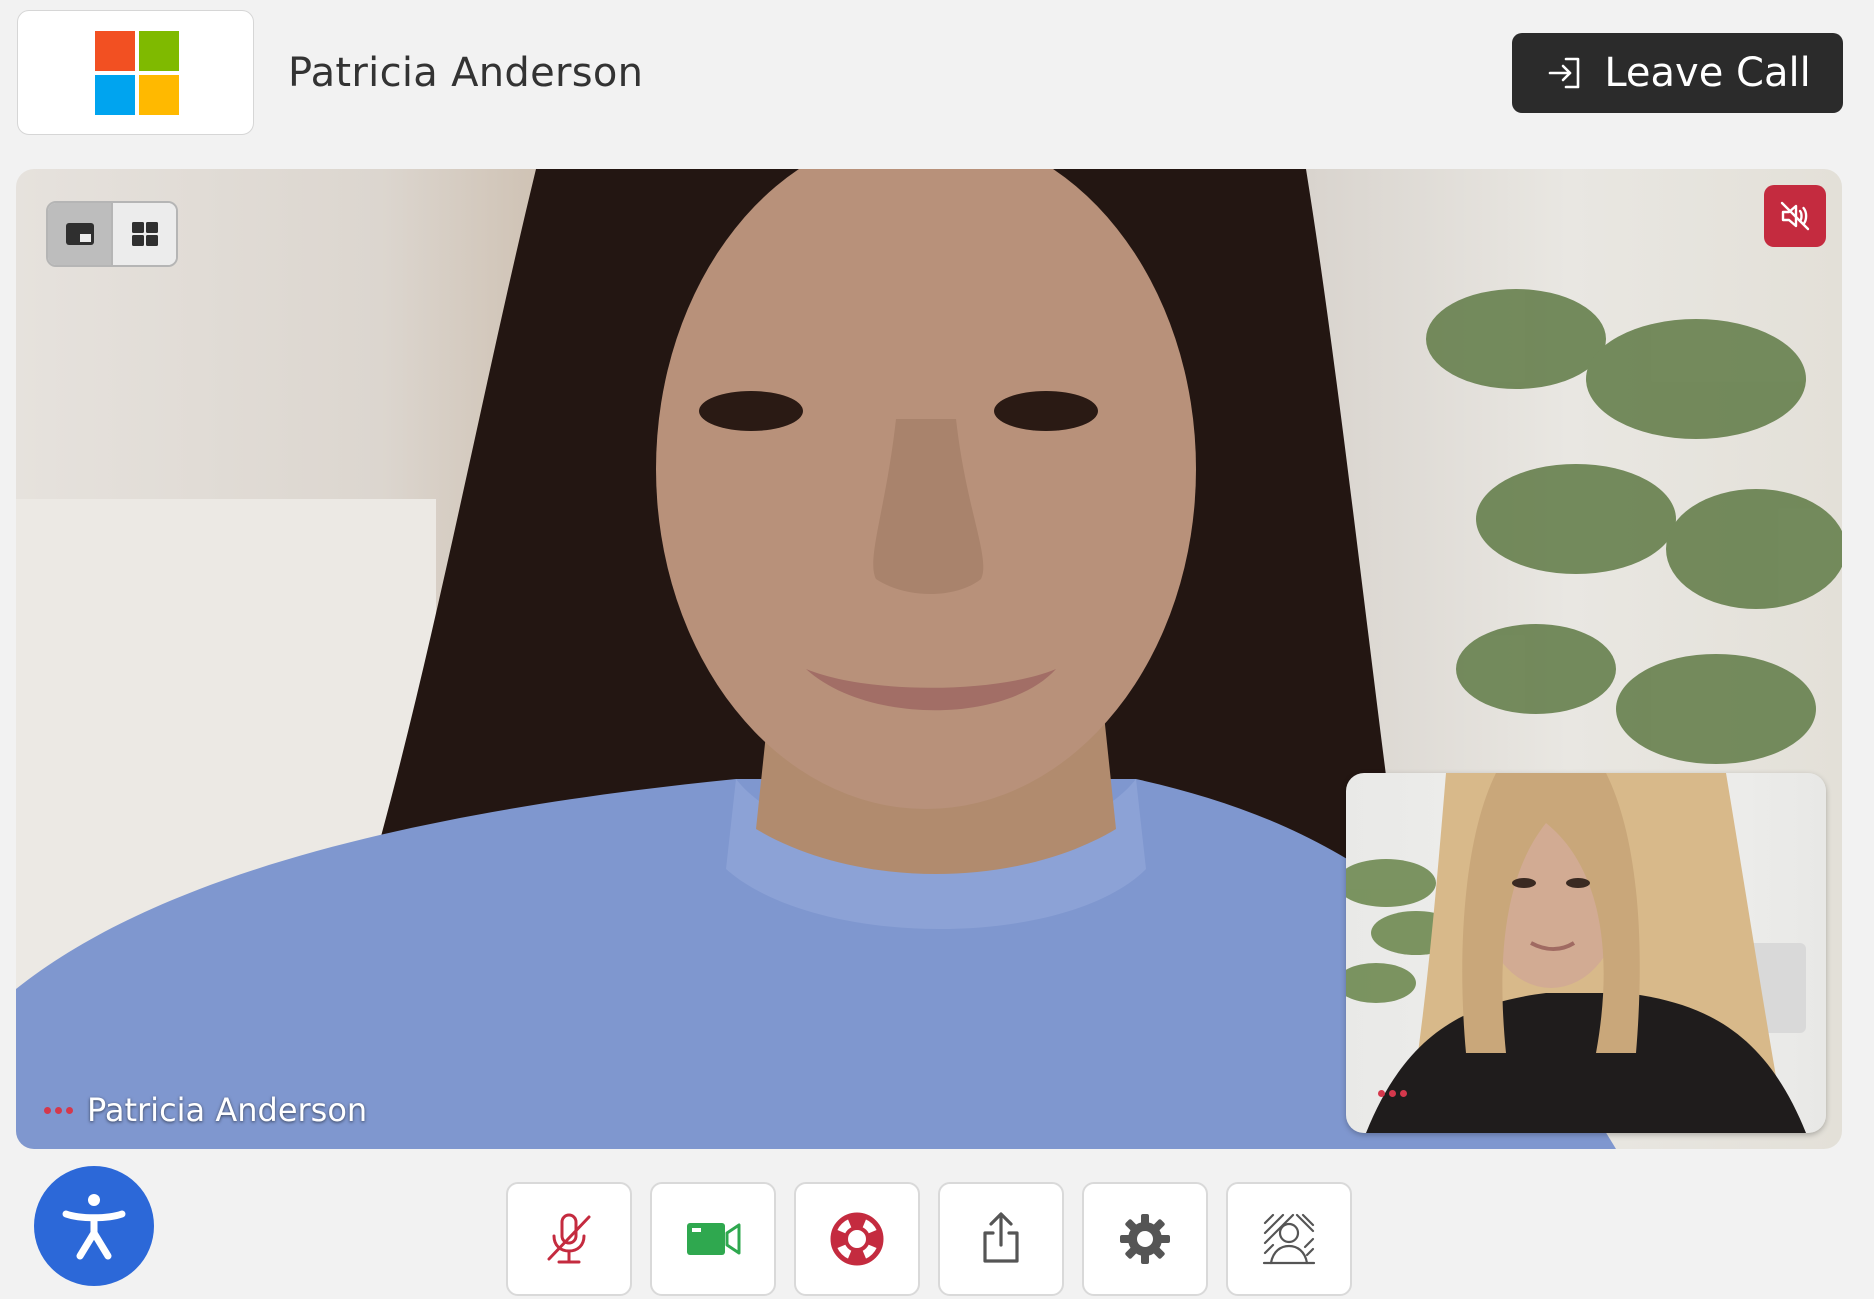 The height and width of the screenshot is (1299, 1874). I want to click on microphone-toggle-button, so click(569, 1239).